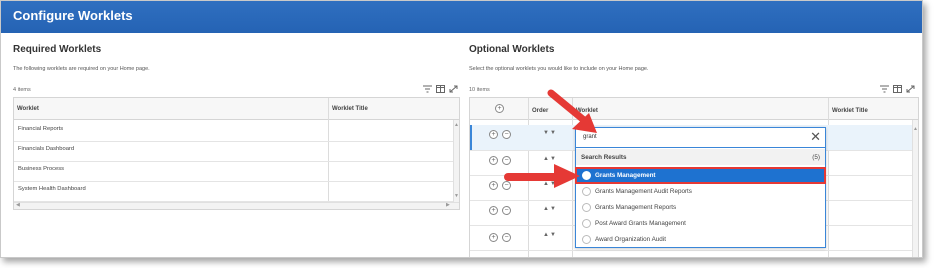  I want to click on option-award-organization-audit: Award Organization Audit, so click(700, 239).